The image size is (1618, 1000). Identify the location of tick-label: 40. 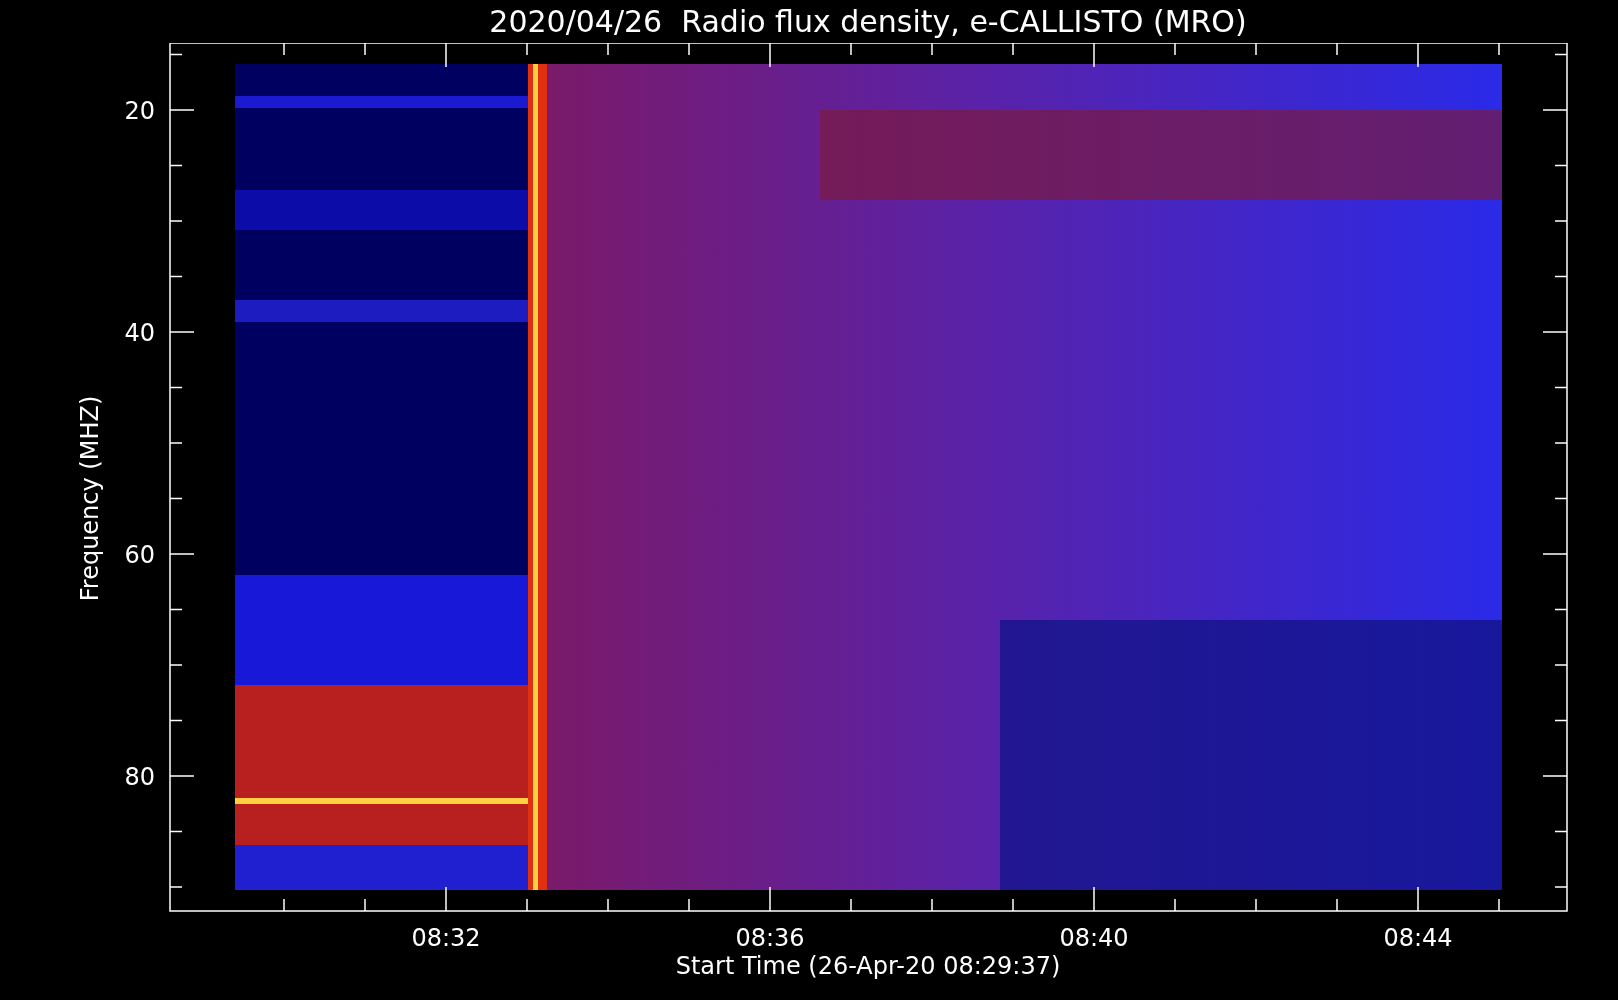
(139, 333).